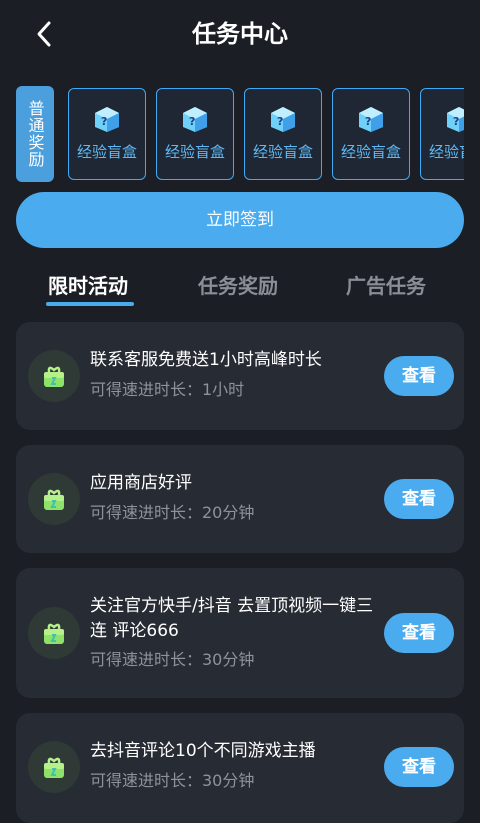 Image resolution: width=480 pixels, height=823 pixels. Describe the element at coordinates (240, 220) in the screenshot. I see `checkin-button: 立即签到` at that location.